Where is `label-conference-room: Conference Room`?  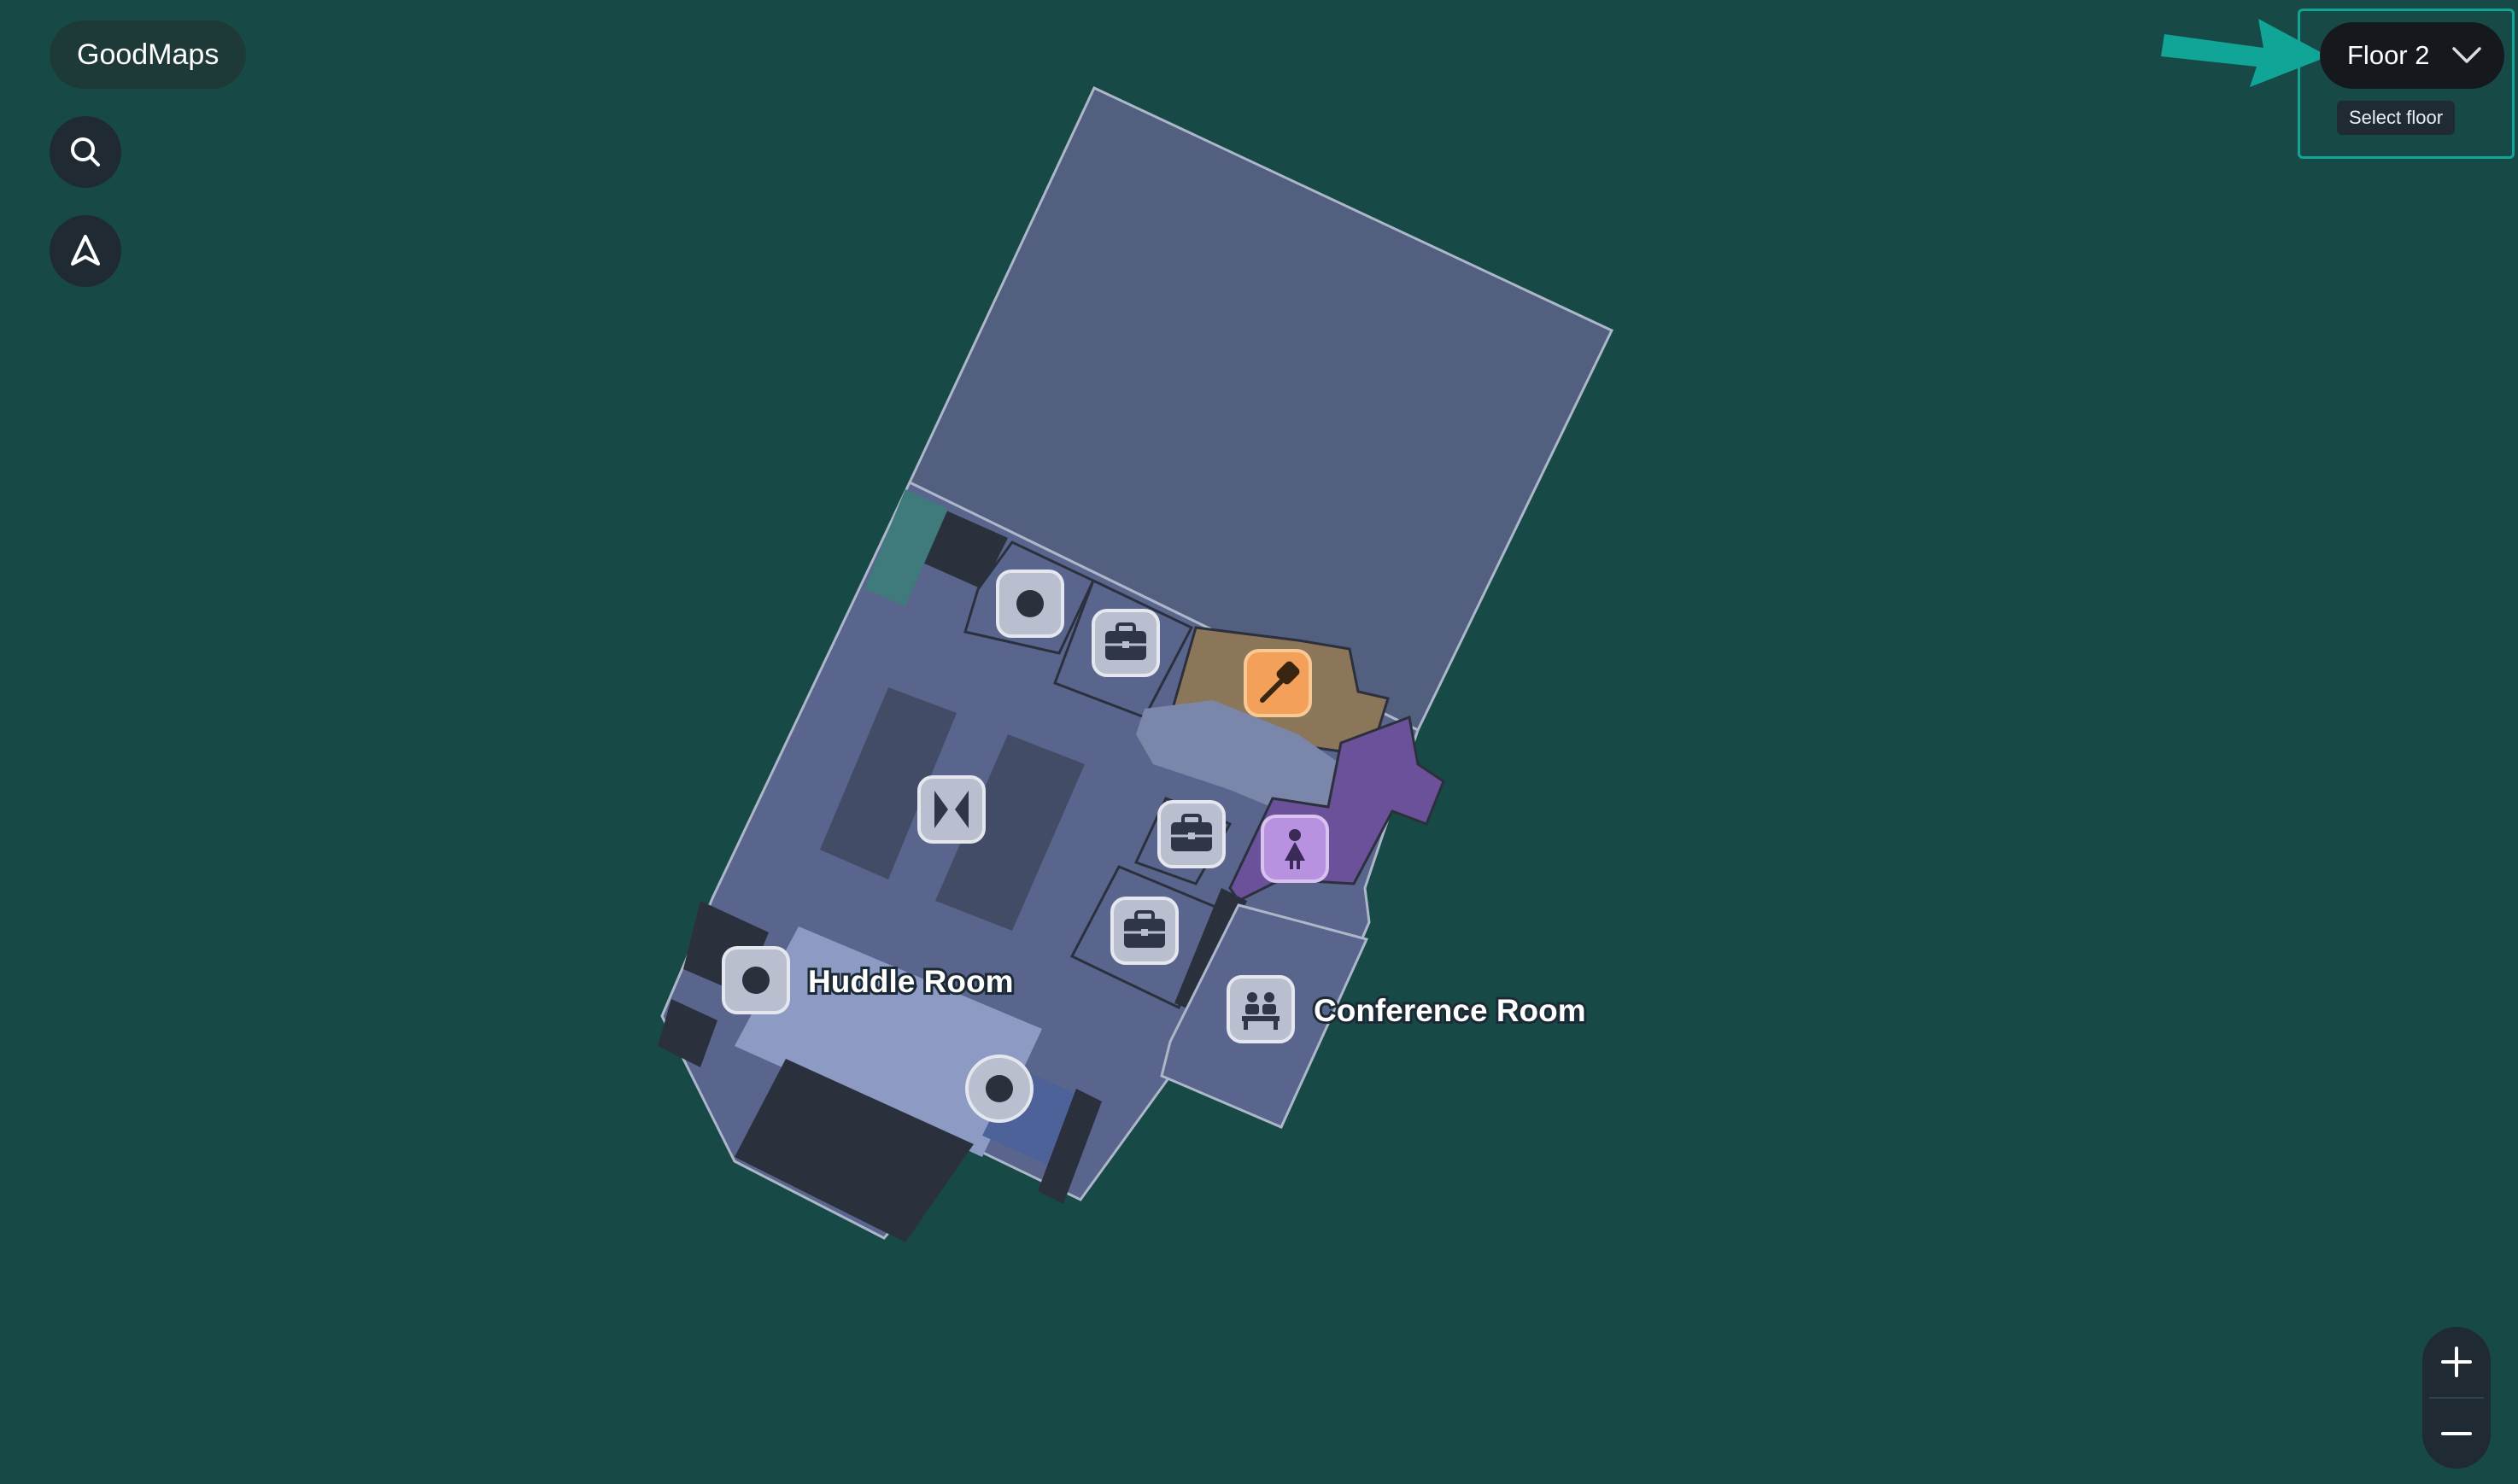 label-conference-room: Conference Room is located at coordinates (1450, 1010).